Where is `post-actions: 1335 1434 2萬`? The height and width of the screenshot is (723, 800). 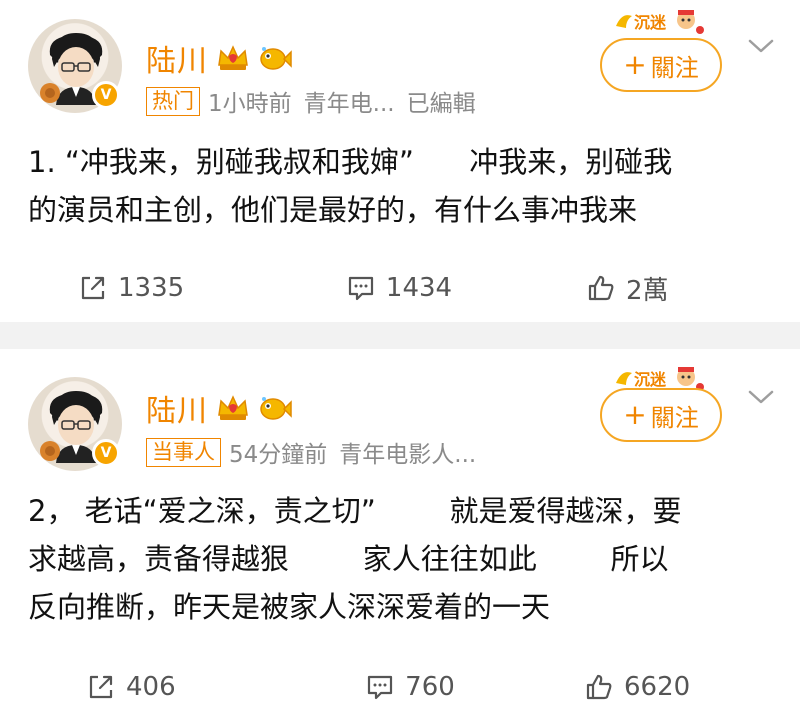 post-actions: 1335 1434 2萬 is located at coordinates (400, 288).